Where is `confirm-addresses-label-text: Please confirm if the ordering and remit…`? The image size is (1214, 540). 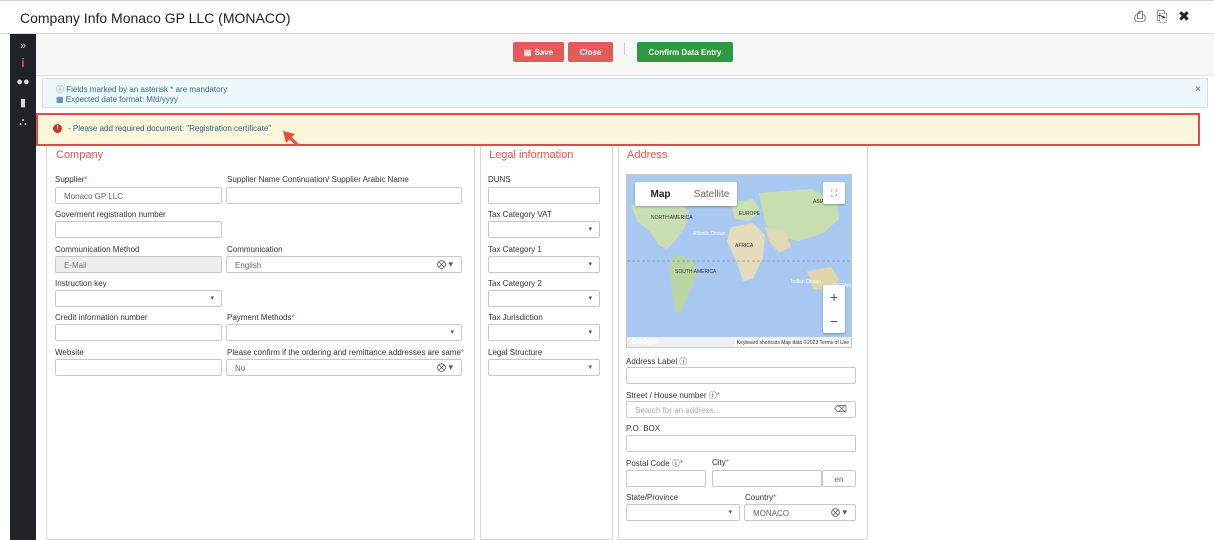
confirm-addresses-label-text: Please confirm if the ordering and remit… is located at coordinates (344, 352).